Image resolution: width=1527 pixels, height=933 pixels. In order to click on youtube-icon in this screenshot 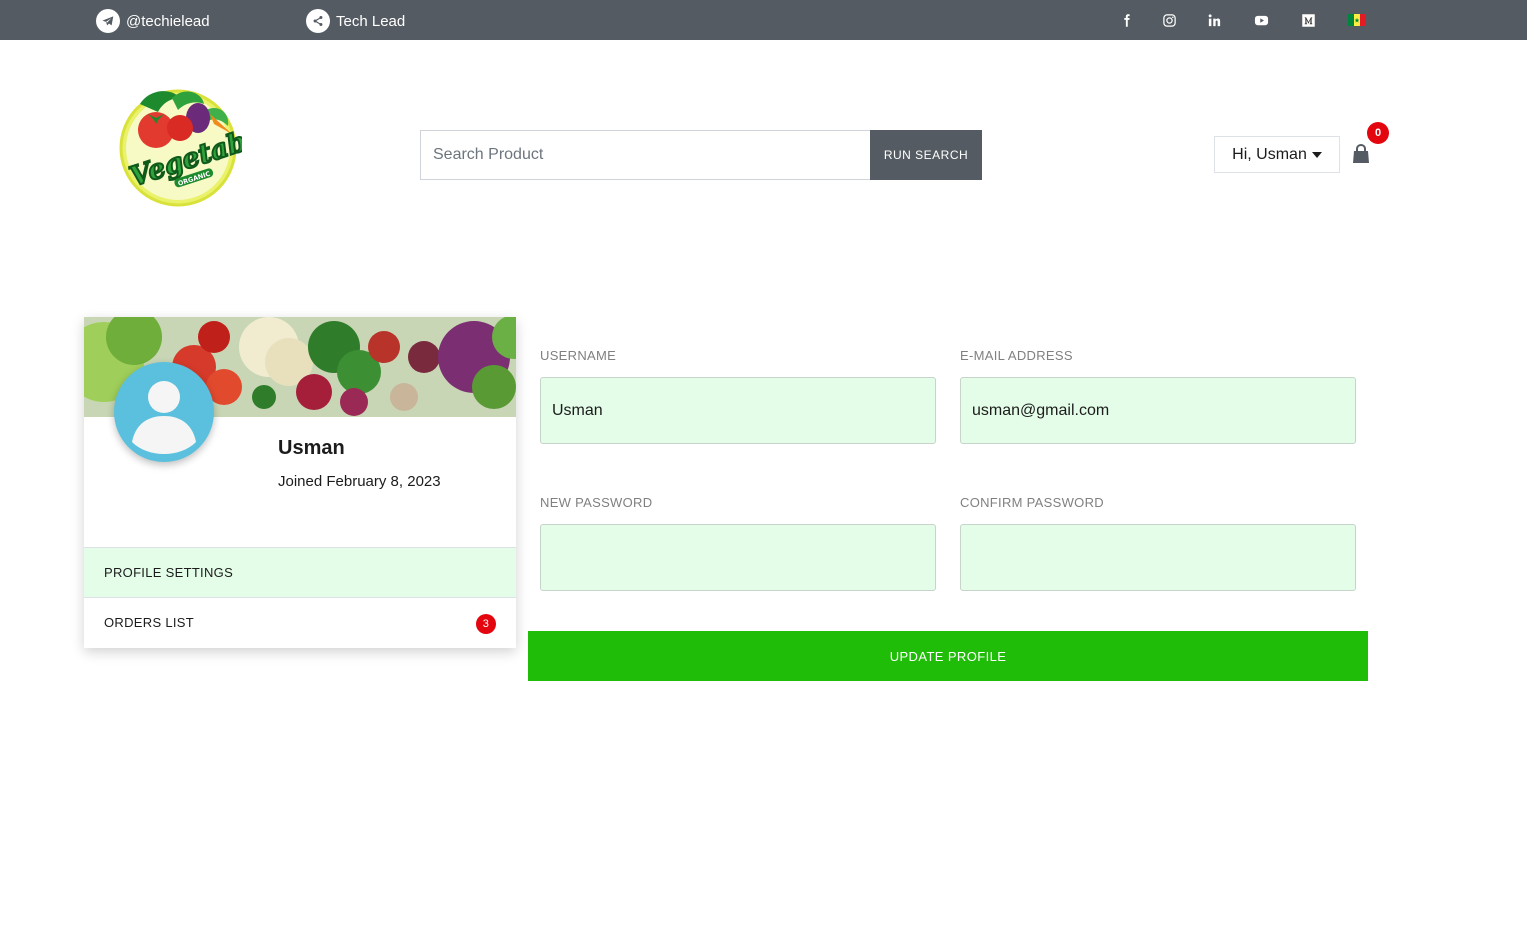, I will do `click(1261, 20)`.